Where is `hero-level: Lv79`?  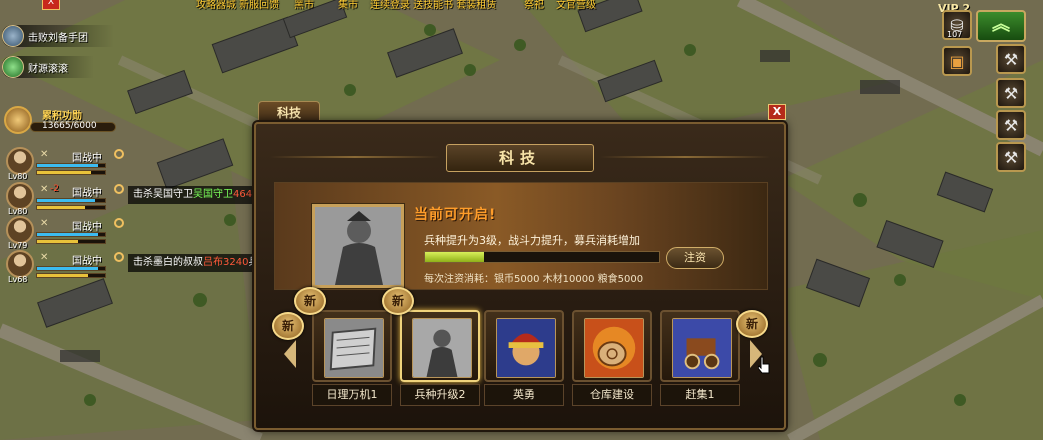
hero-level: Lv79 is located at coordinates (18, 245).